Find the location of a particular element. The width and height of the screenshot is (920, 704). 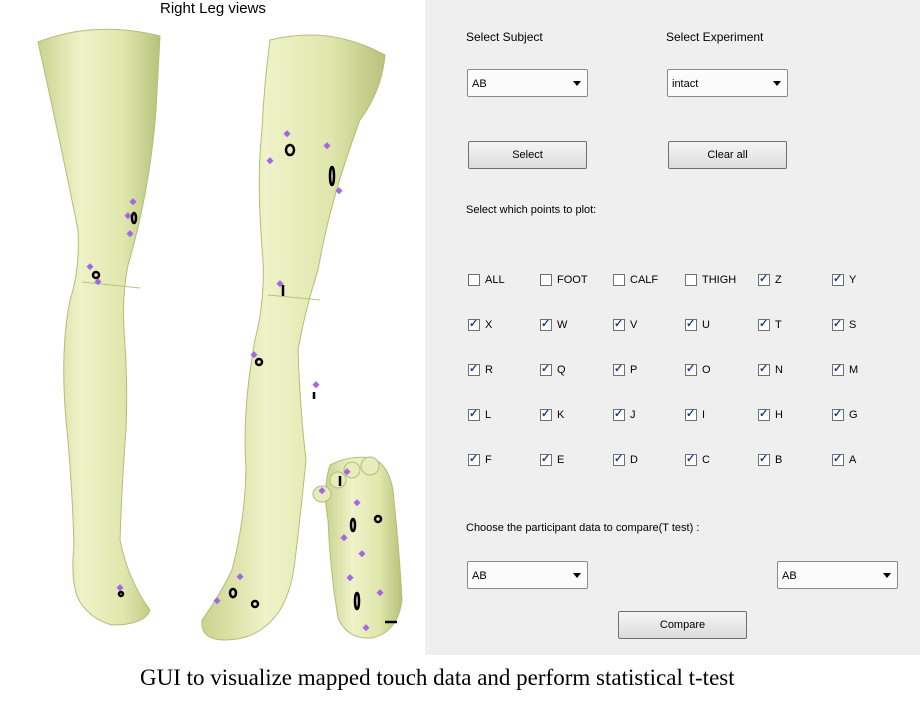

checkbox-foot: FOOT is located at coordinates (570, 282).